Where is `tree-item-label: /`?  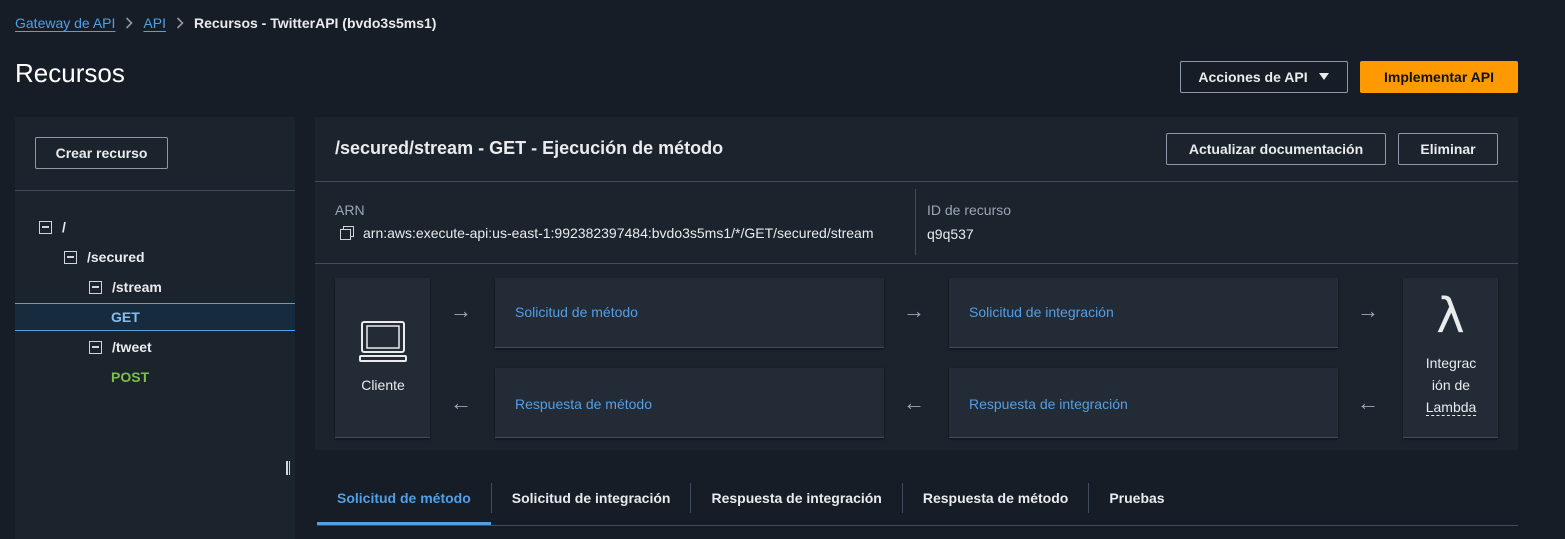 tree-item-label: / is located at coordinates (64, 227).